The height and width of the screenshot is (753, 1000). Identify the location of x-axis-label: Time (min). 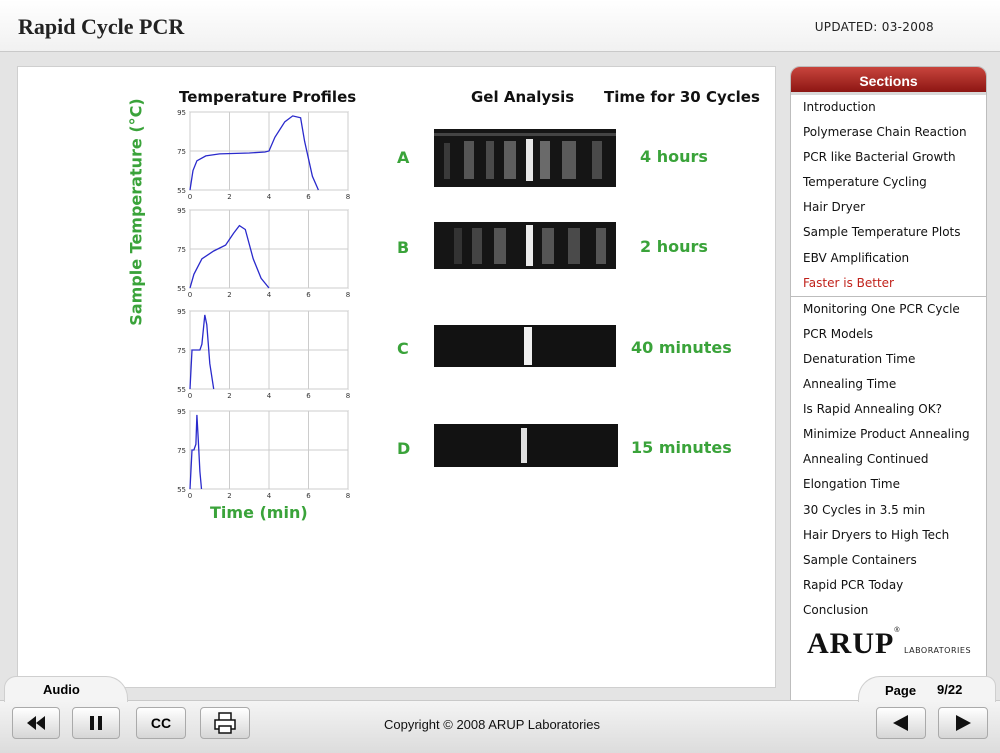
(259, 512).